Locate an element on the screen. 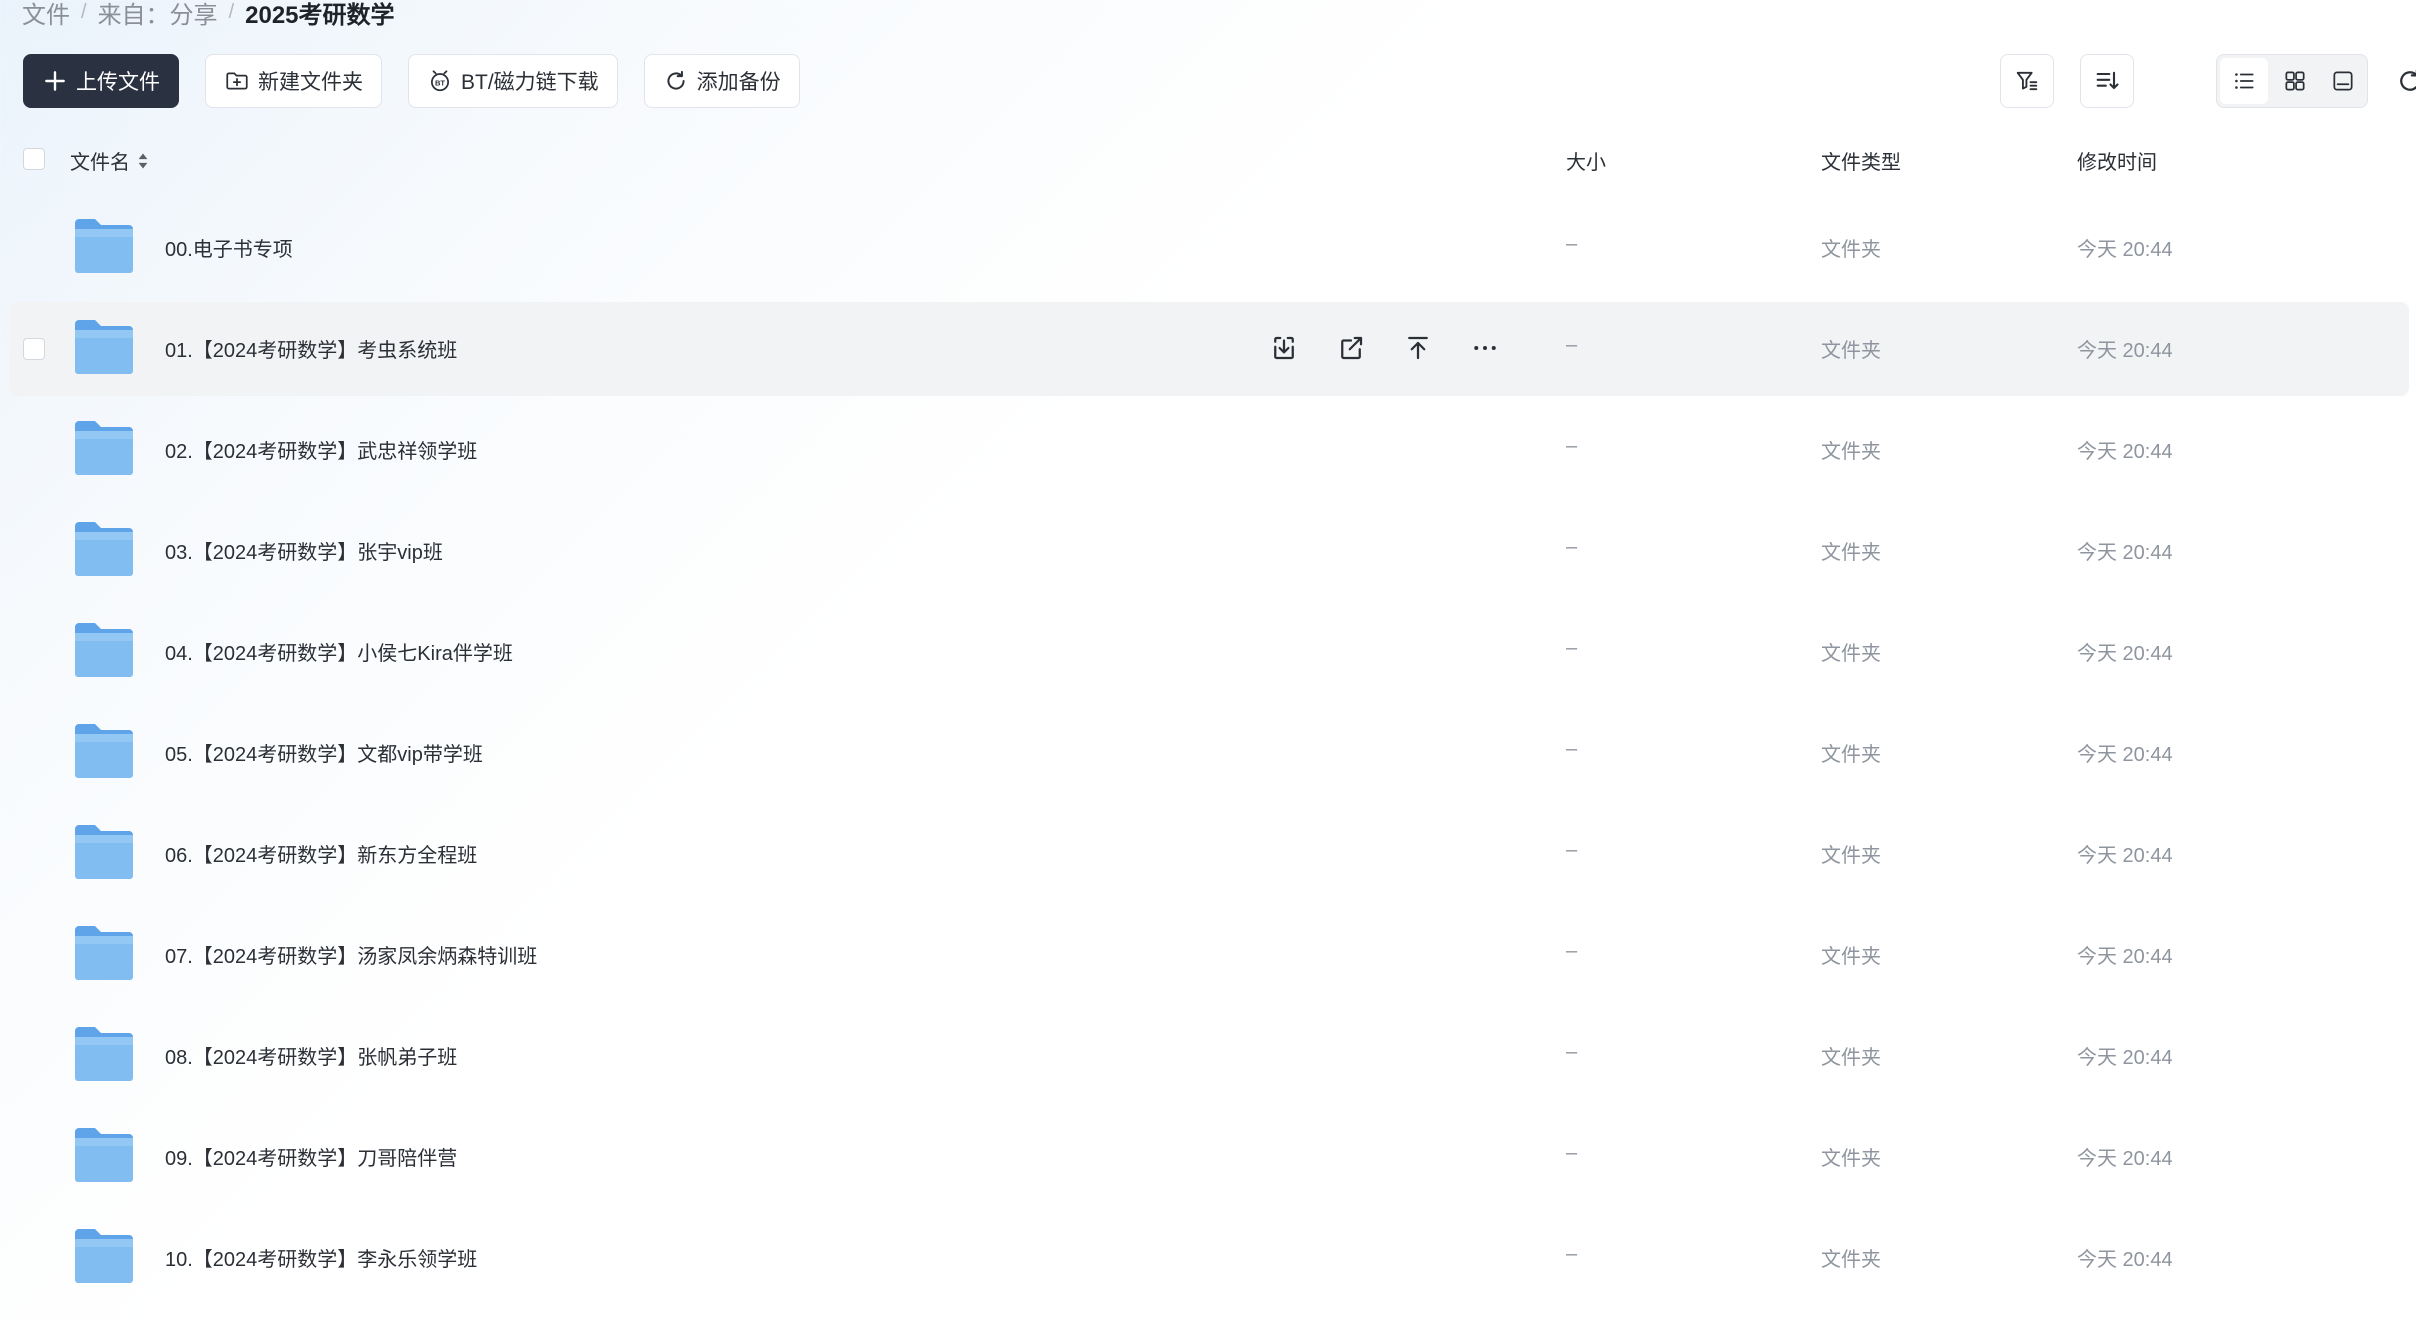  upload-label: 上传文件 is located at coordinates (118, 82).